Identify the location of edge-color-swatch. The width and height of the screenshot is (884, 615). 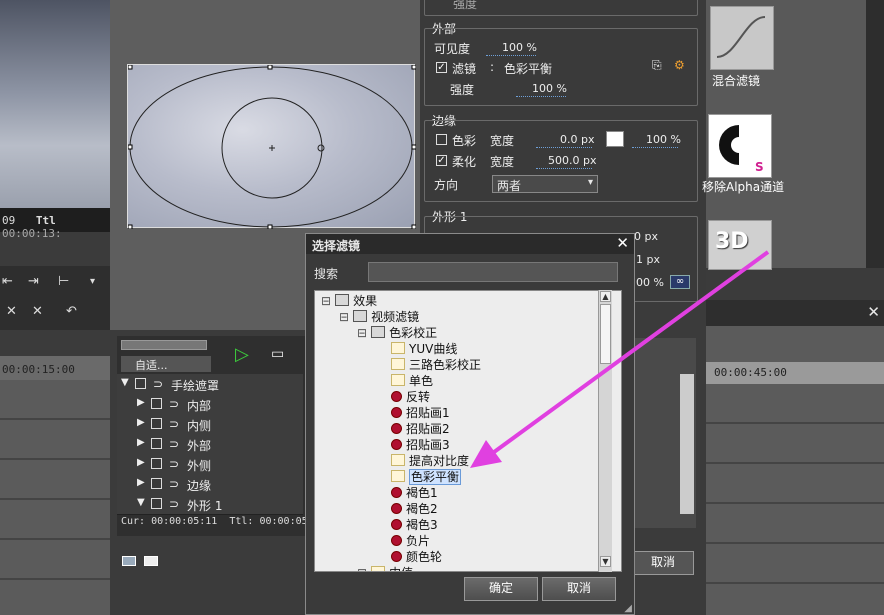
(615, 139).